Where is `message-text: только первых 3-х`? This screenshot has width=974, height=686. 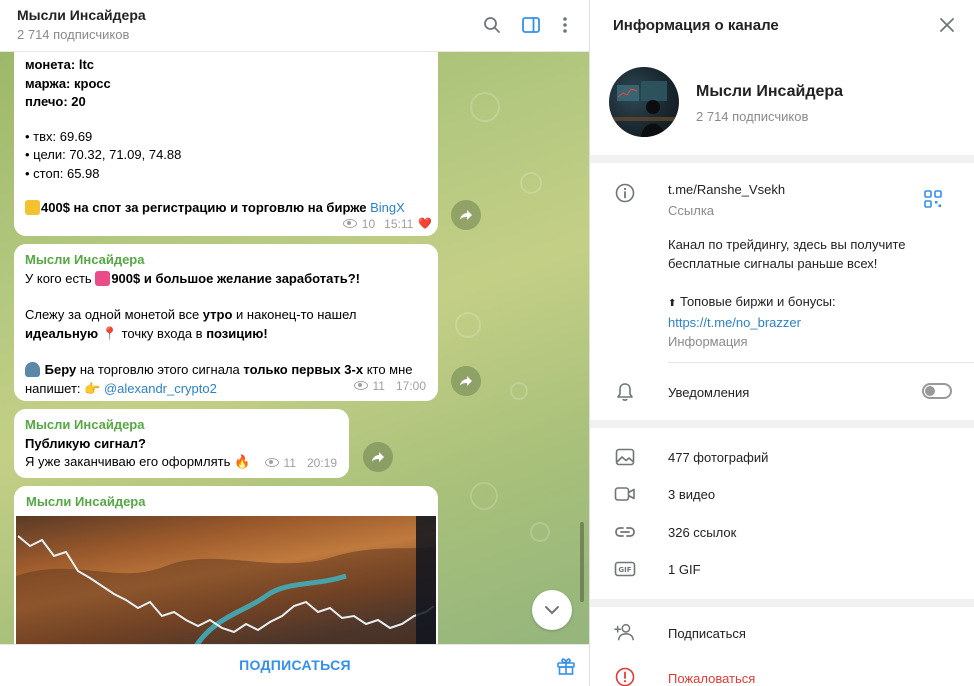
message-text: только первых 3-х is located at coordinates (303, 369).